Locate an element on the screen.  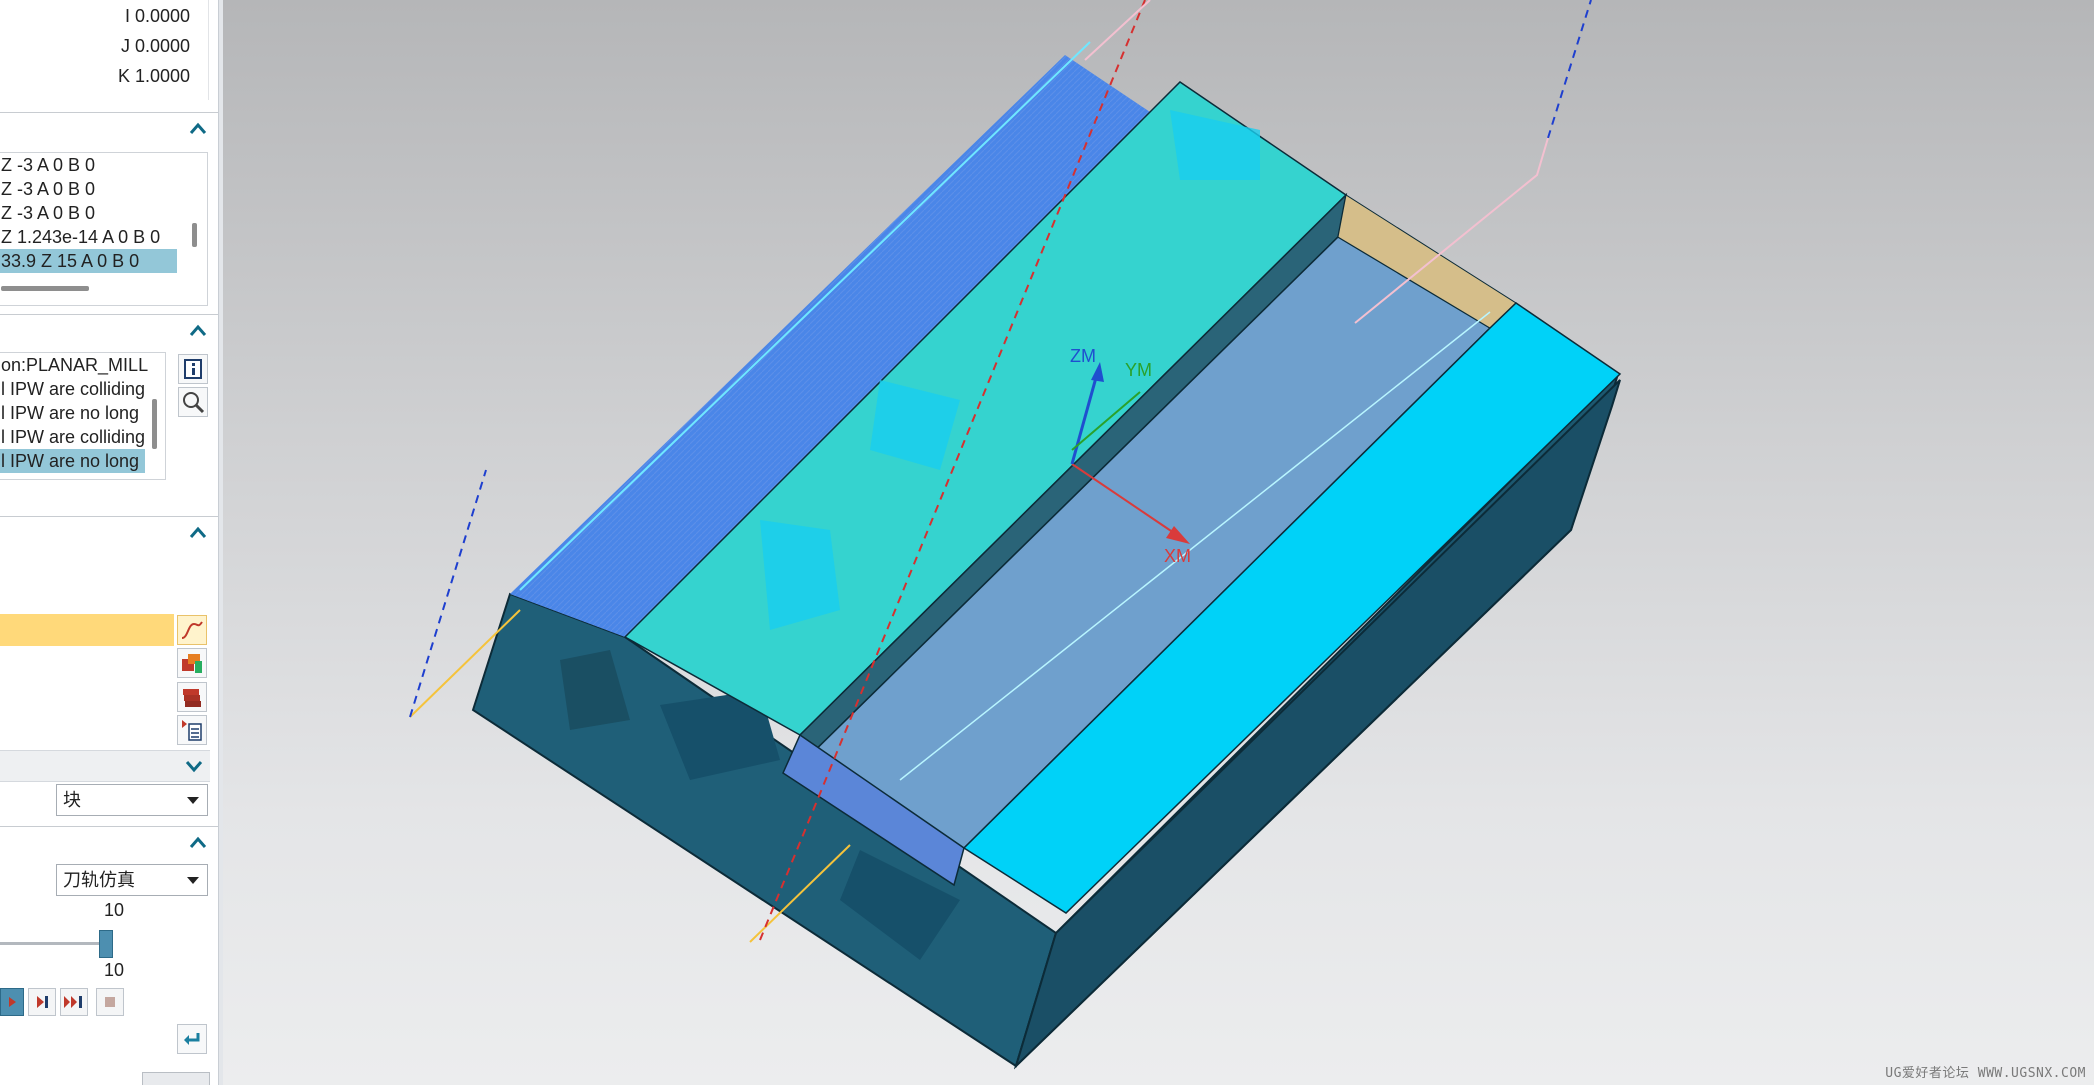
next-operation-button is located at coordinates (74, 1002).